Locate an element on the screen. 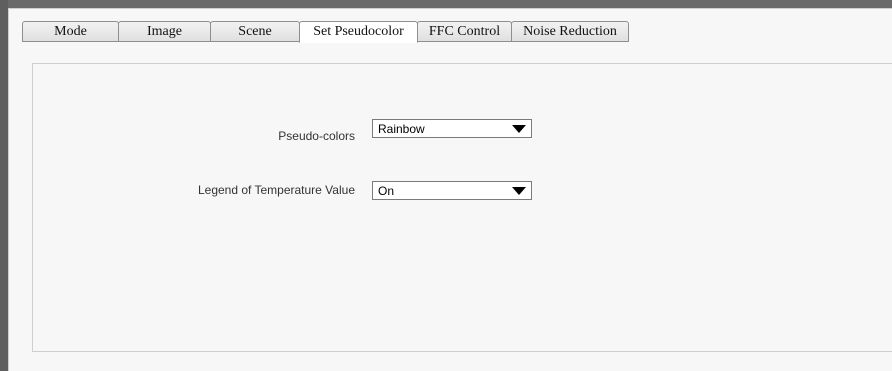  tab-scene: Scene is located at coordinates (255, 31).